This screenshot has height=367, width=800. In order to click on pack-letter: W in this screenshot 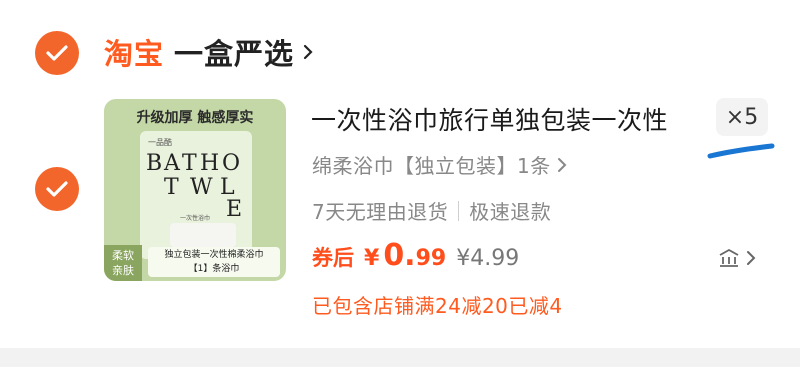, I will do `click(201, 187)`.